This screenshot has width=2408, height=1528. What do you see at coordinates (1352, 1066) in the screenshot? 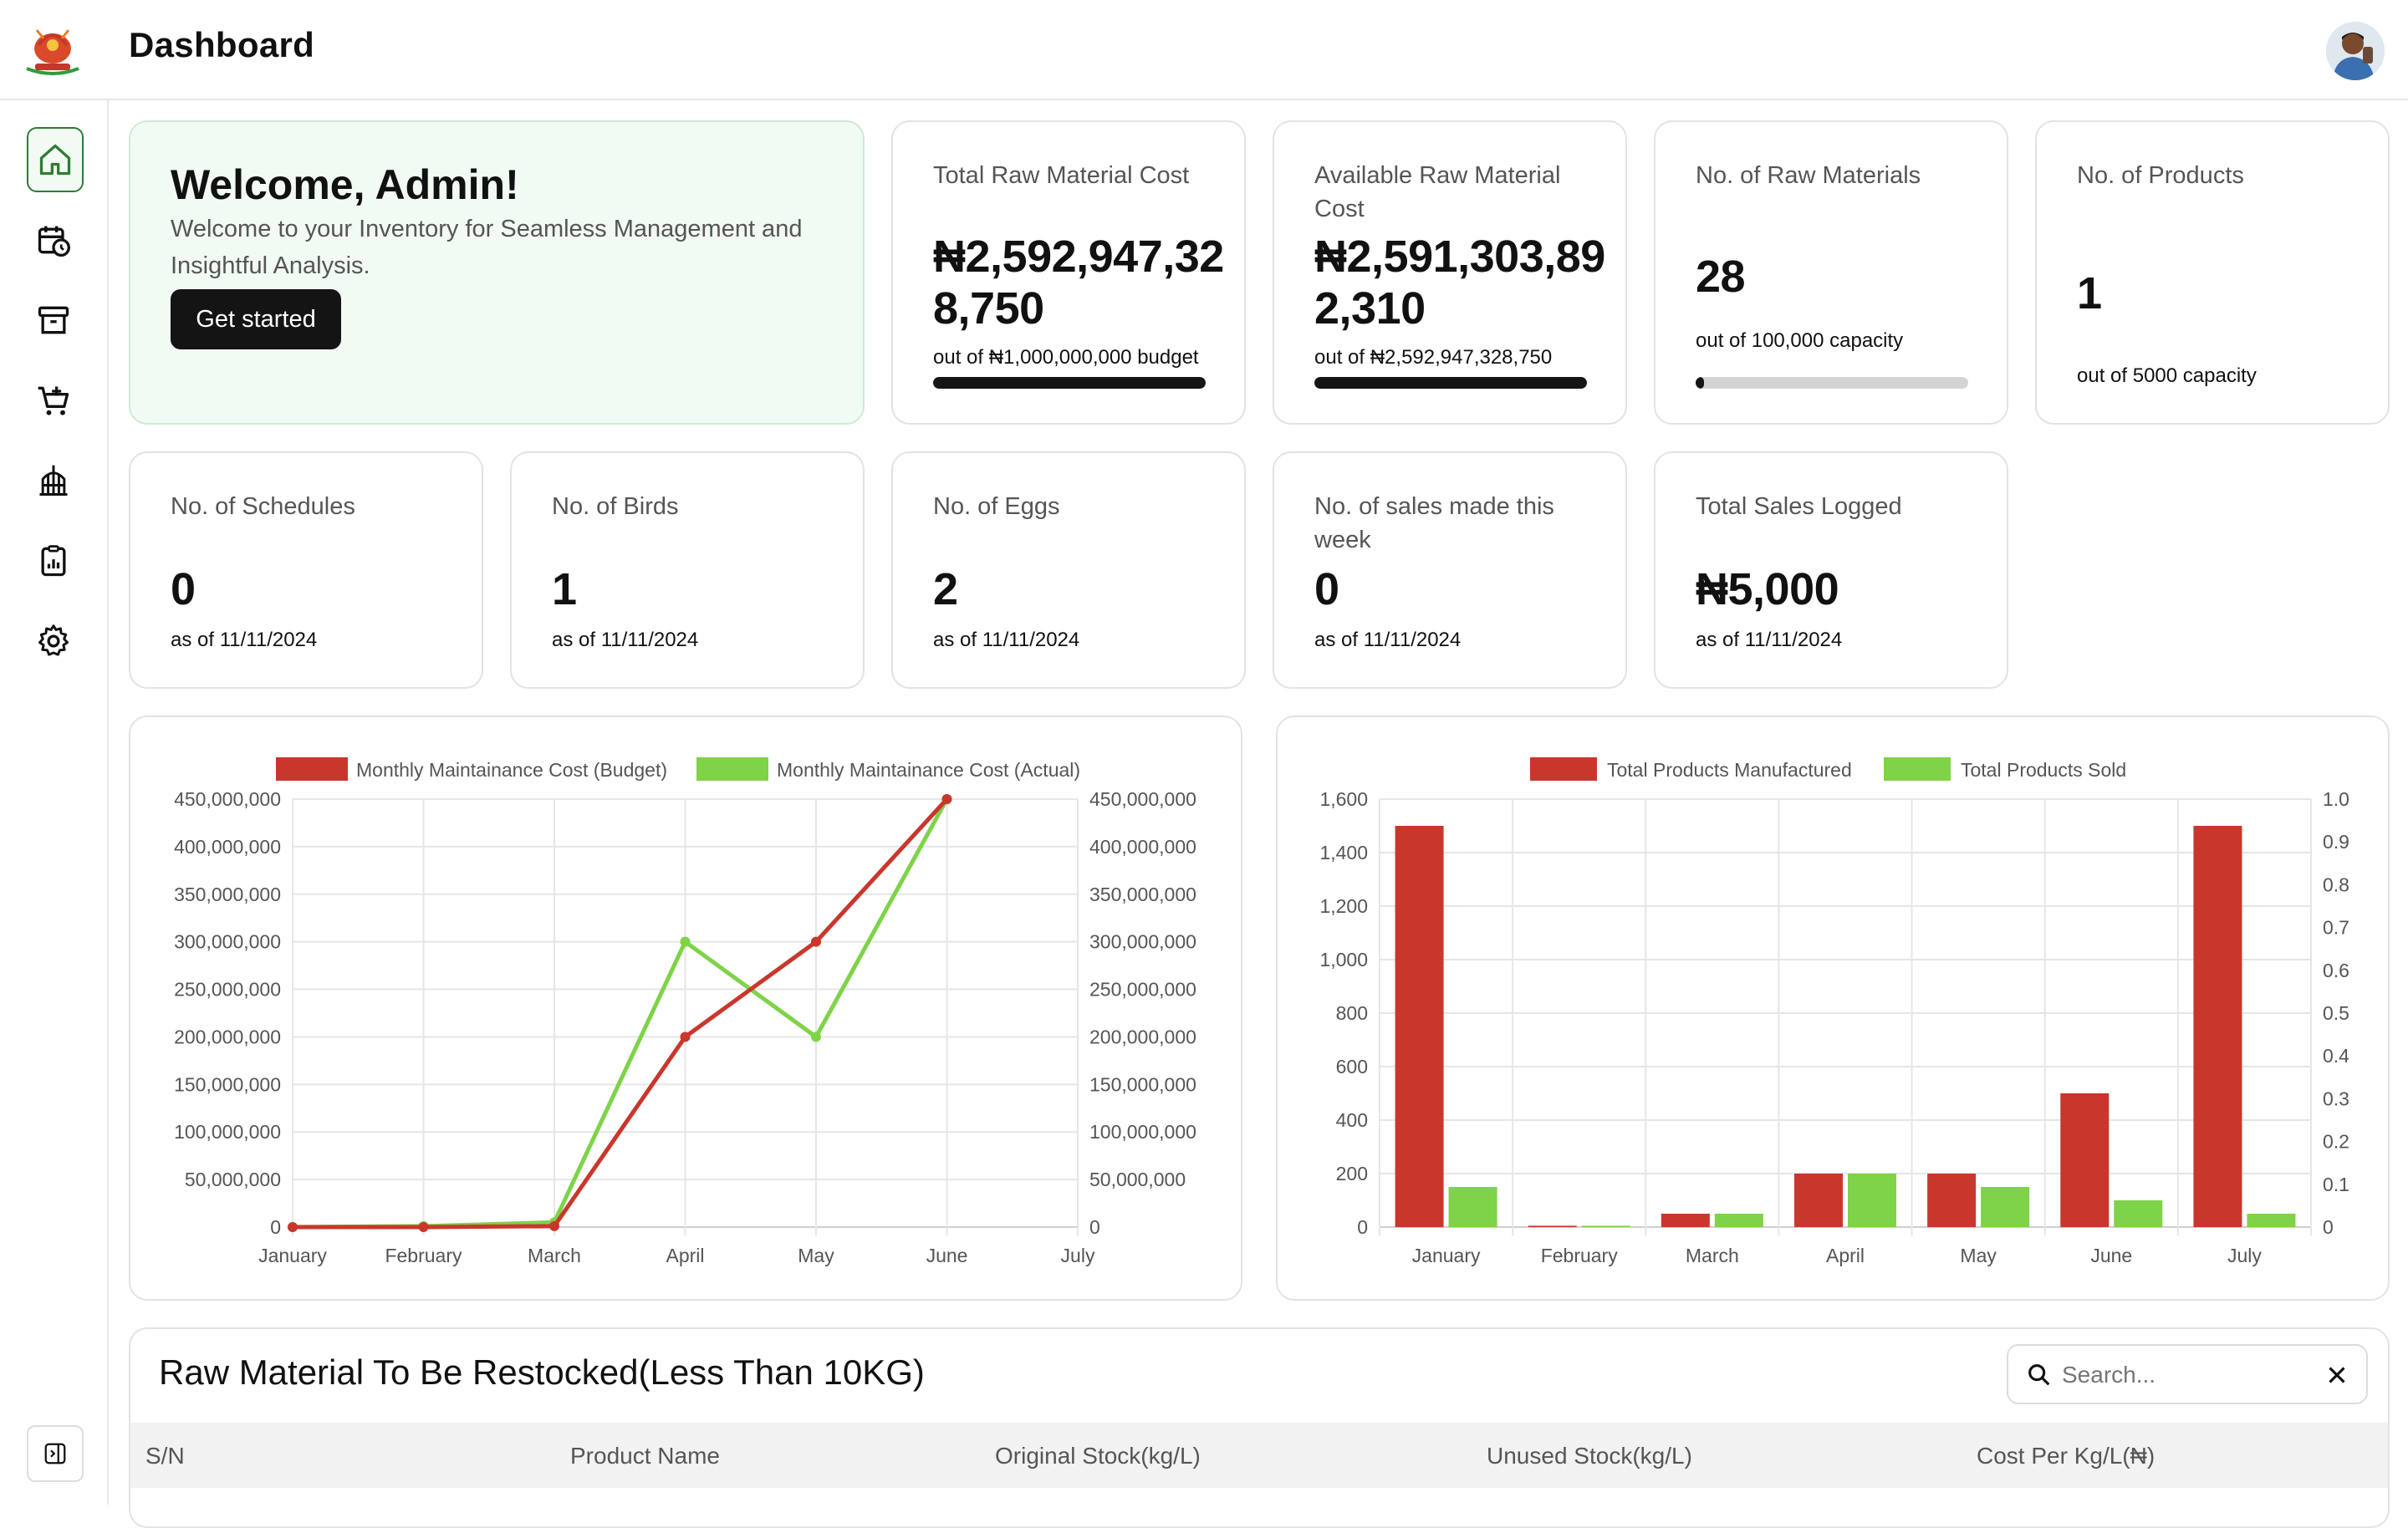
I see `y-tick-label: 600` at bounding box center [1352, 1066].